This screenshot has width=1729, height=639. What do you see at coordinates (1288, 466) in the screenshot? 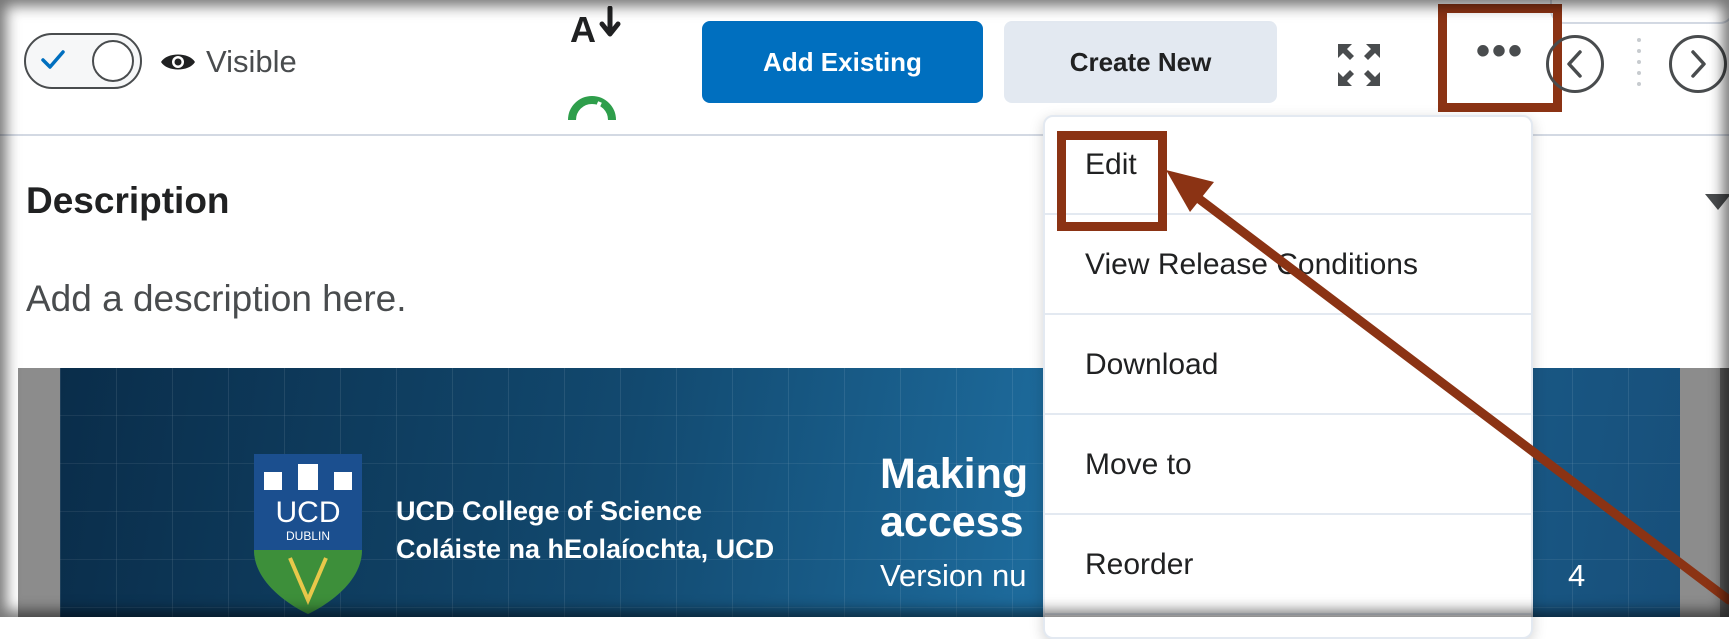
I see `menu-item-move-to: Move to` at bounding box center [1288, 466].